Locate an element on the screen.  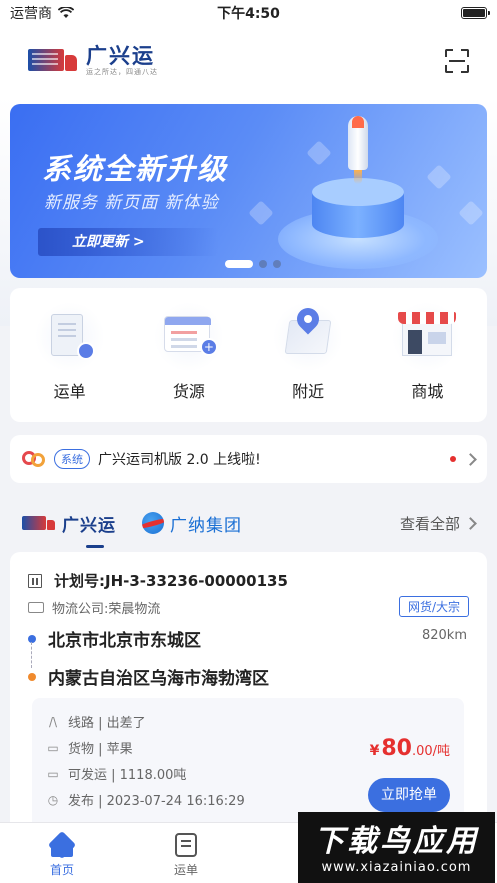
active-tab-indicator is located at coordinates (95, 546).